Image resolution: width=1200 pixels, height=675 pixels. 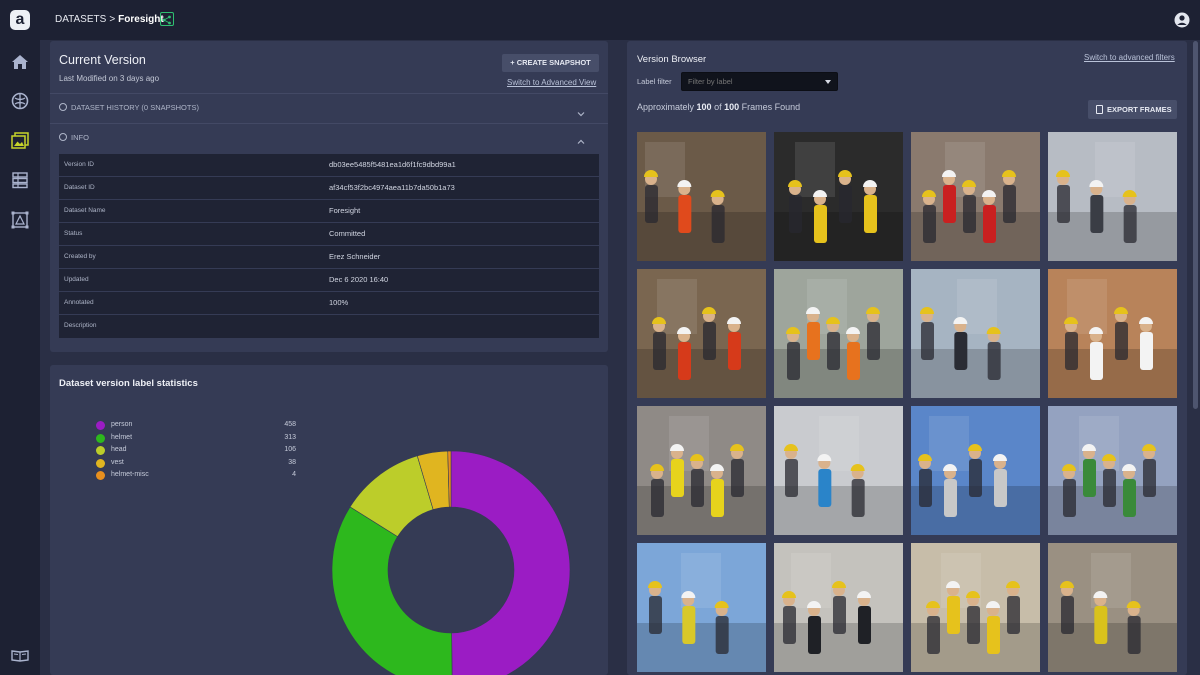 What do you see at coordinates (290, 424) in the screenshot?
I see `legend-count: 458` at bounding box center [290, 424].